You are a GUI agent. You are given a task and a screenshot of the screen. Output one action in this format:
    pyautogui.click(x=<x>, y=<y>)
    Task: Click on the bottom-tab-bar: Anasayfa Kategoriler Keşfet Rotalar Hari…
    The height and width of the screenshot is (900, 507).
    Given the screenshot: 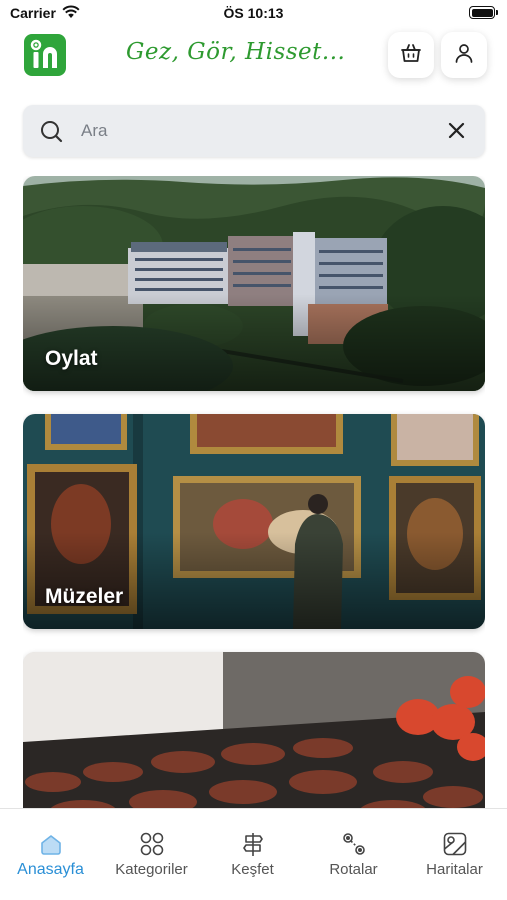 What is the action you would take?
    pyautogui.click(x=253, y=854)
    